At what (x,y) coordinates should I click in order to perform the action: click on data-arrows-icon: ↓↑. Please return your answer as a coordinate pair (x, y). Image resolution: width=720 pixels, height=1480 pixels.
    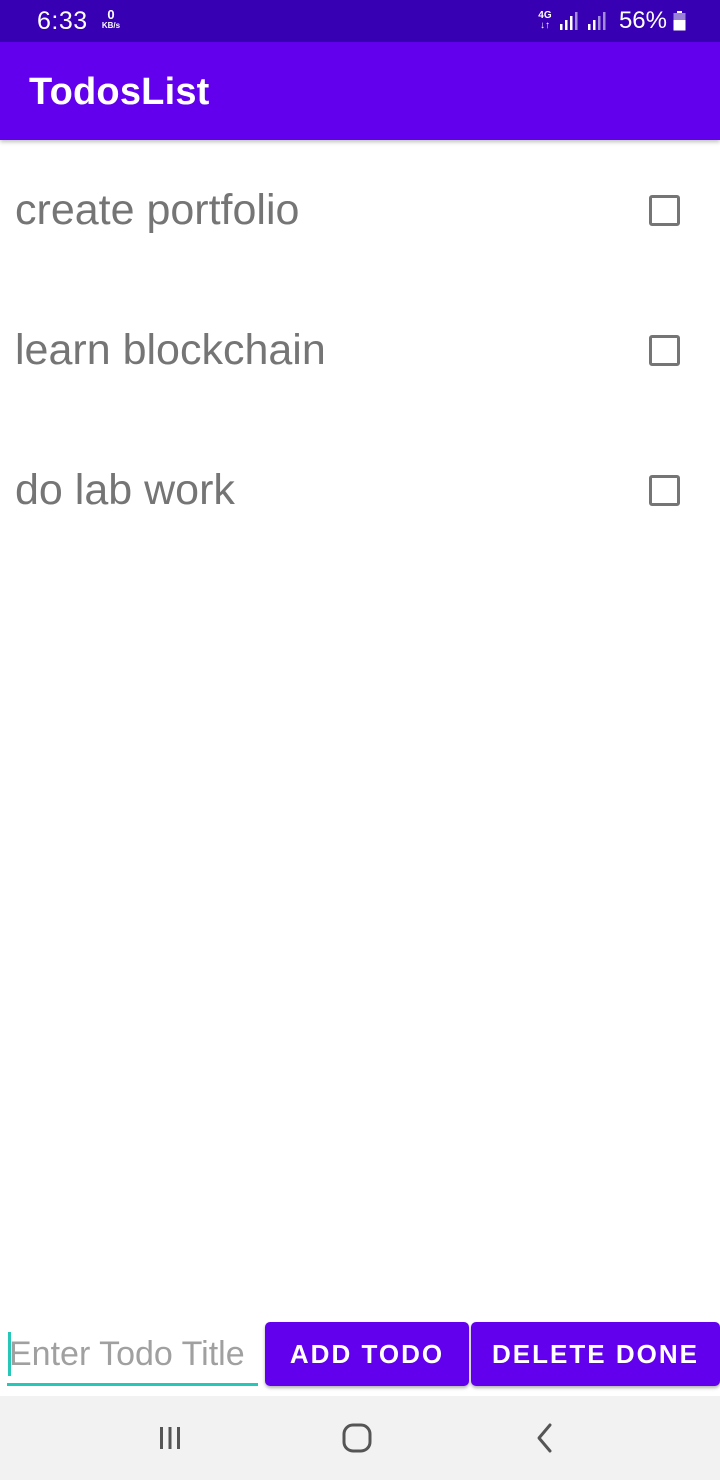
    Looking at the image, I should click on (544, 25).